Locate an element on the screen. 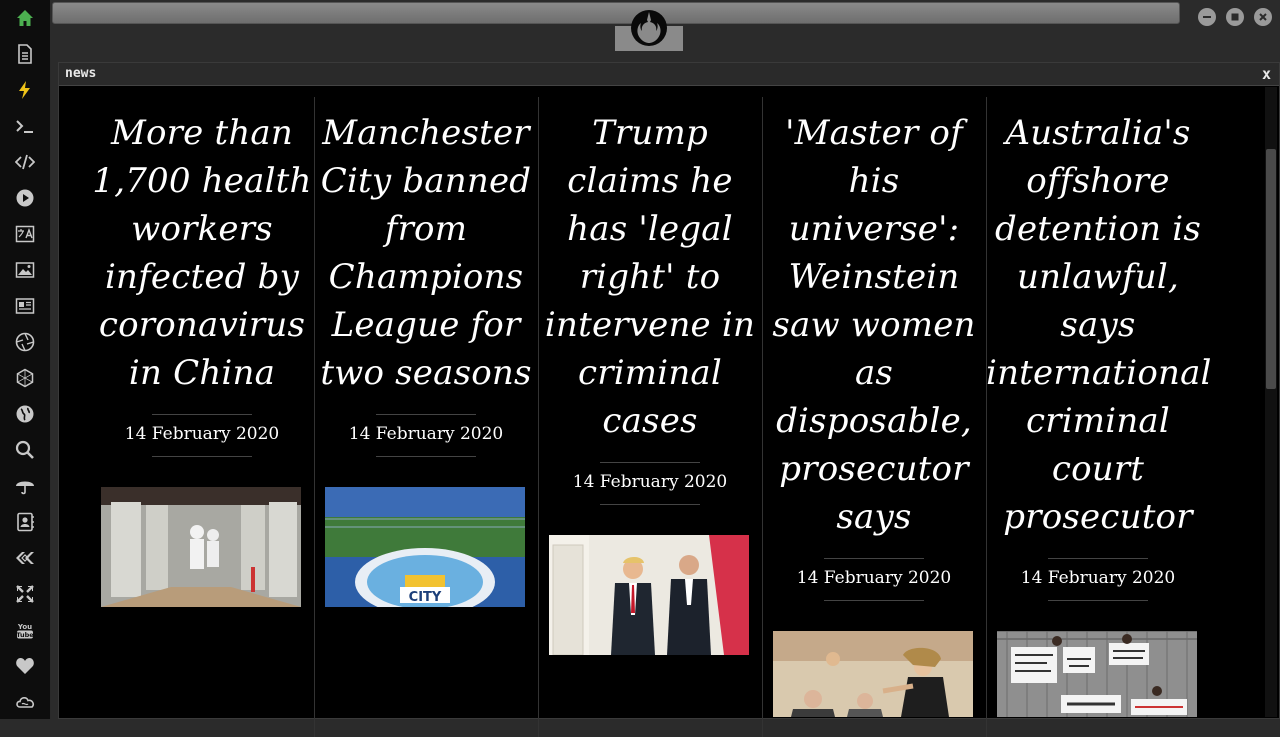 Image resolution: width=1280 pixels, height=737 pixels. maximize-button is located at coordinates (1235, 17).